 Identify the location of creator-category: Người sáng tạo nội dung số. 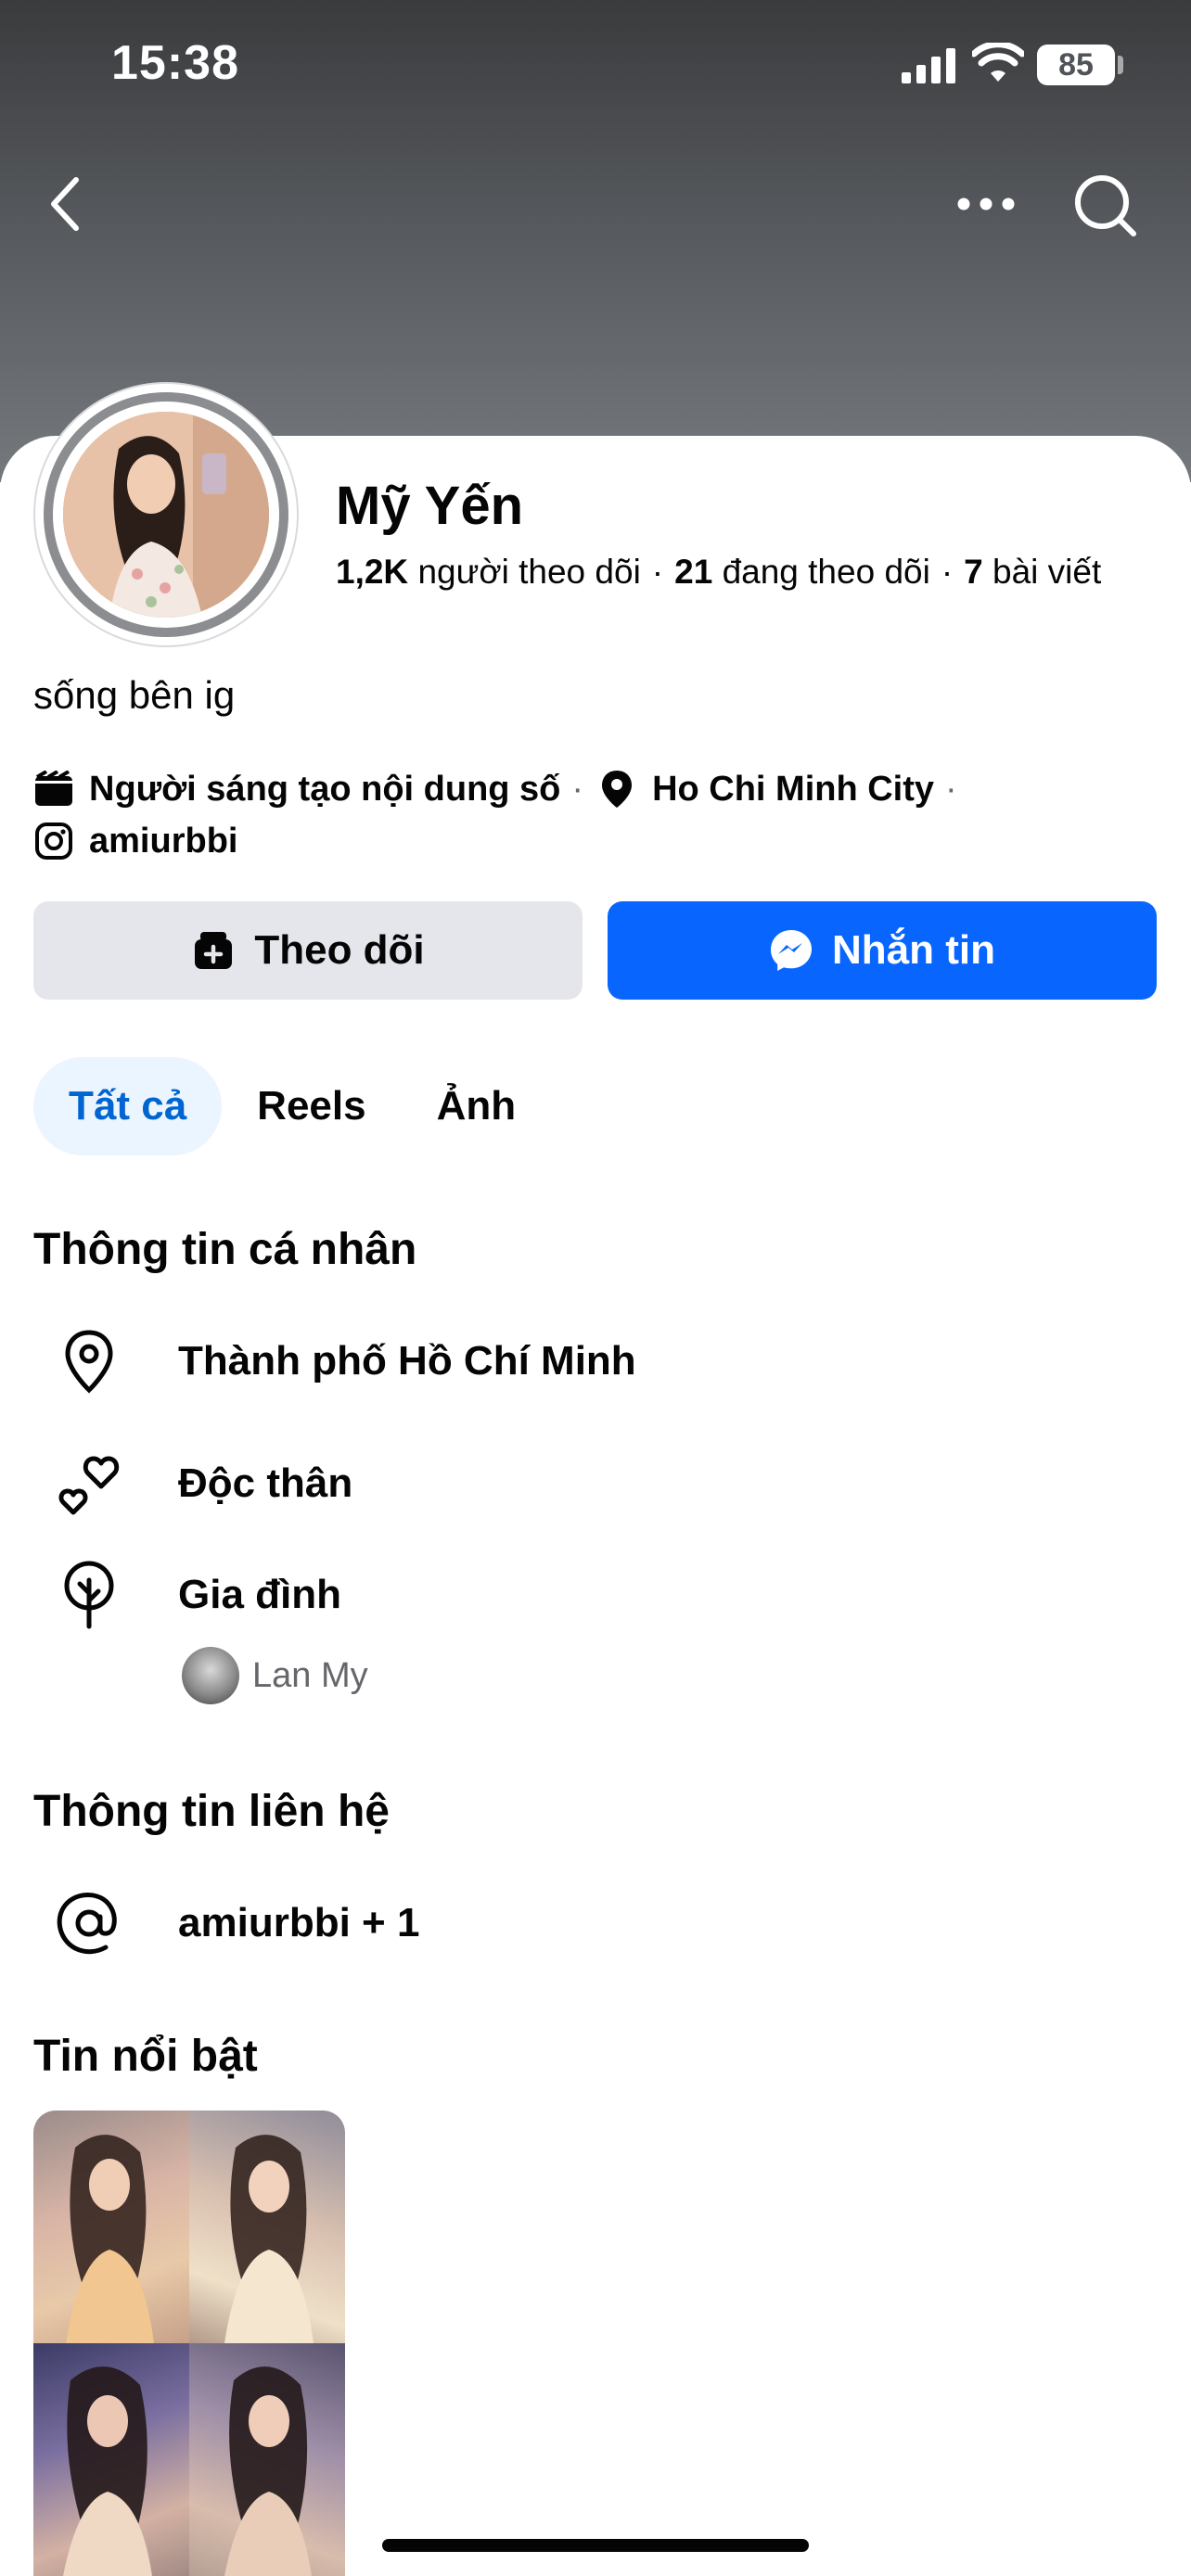
(325, 789).